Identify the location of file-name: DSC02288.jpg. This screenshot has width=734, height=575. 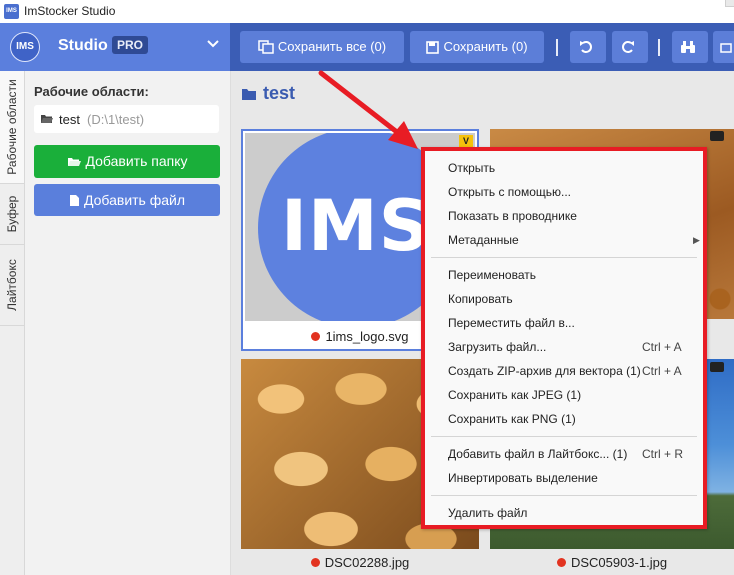
(360, 562).